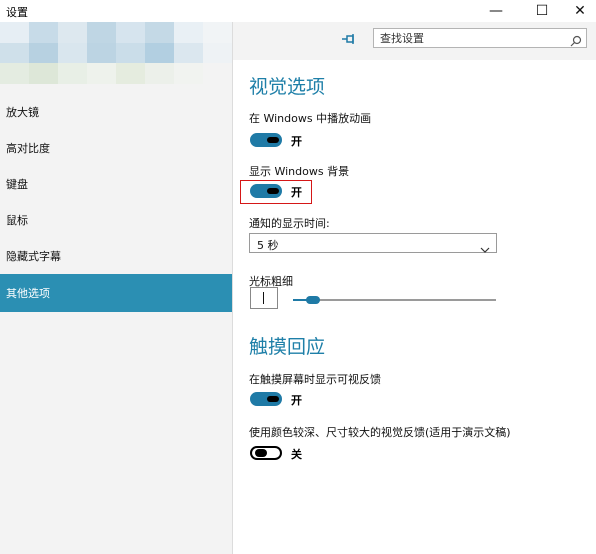 The height and width of the screenshot is (554, 596). Describe the element at coordinates (299, 171) in the screenshot. I see `show-background-label: 显示 Windows 背景` at that location.